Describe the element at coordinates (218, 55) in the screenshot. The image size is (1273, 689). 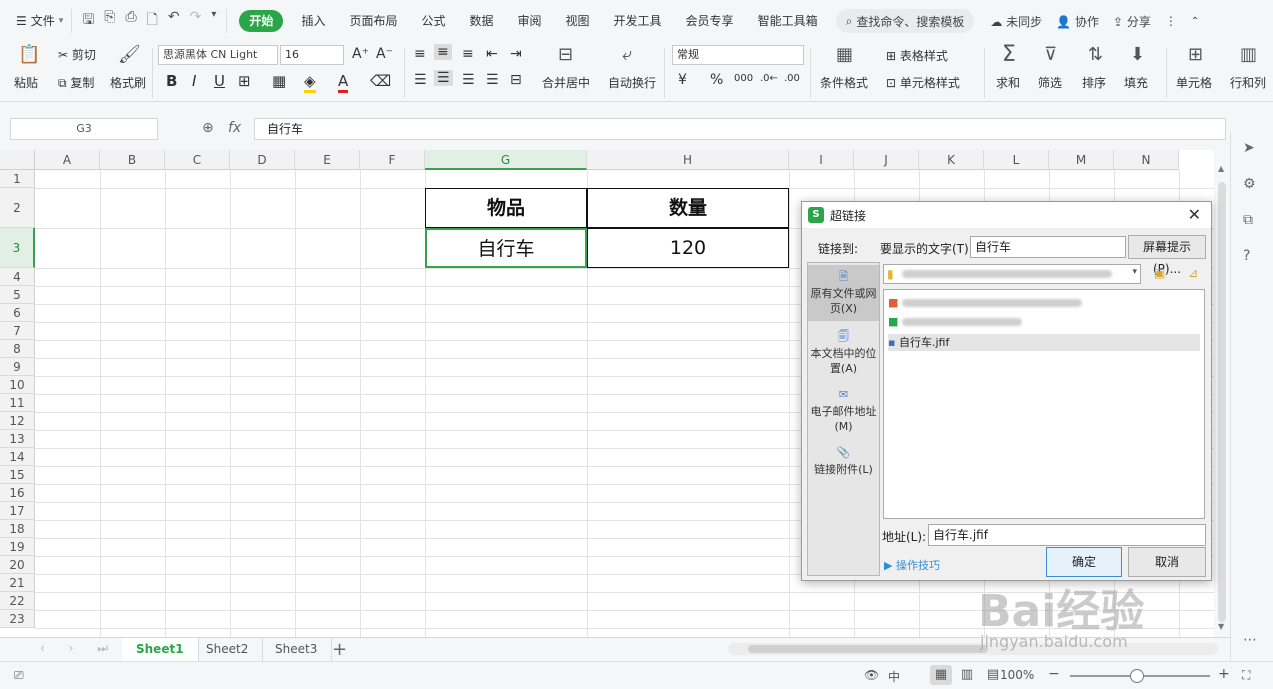
I see `font-name-select: 思源黑体 CN Light` at that location.